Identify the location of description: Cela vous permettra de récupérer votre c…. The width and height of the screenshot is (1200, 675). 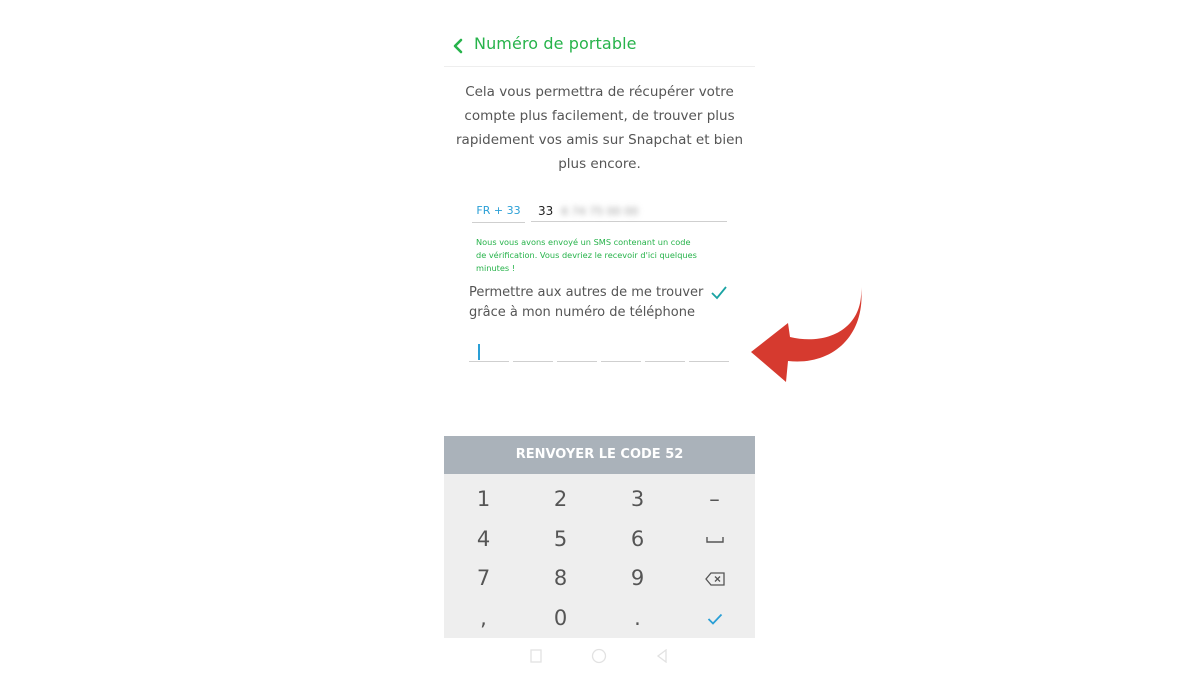
(599, 128).